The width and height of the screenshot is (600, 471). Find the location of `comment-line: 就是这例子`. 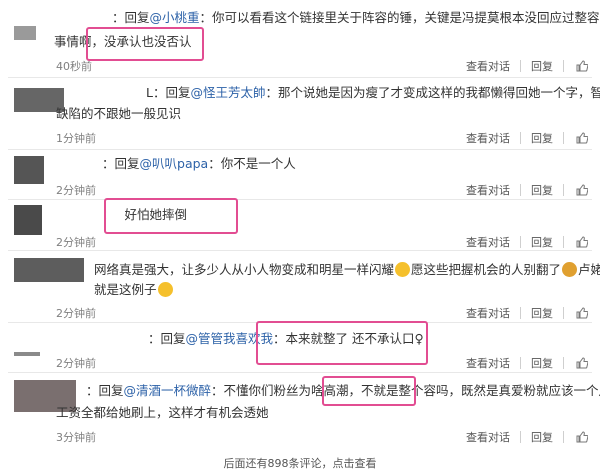

comment-line: 就是这例子 is located at coordinates (125, 289).